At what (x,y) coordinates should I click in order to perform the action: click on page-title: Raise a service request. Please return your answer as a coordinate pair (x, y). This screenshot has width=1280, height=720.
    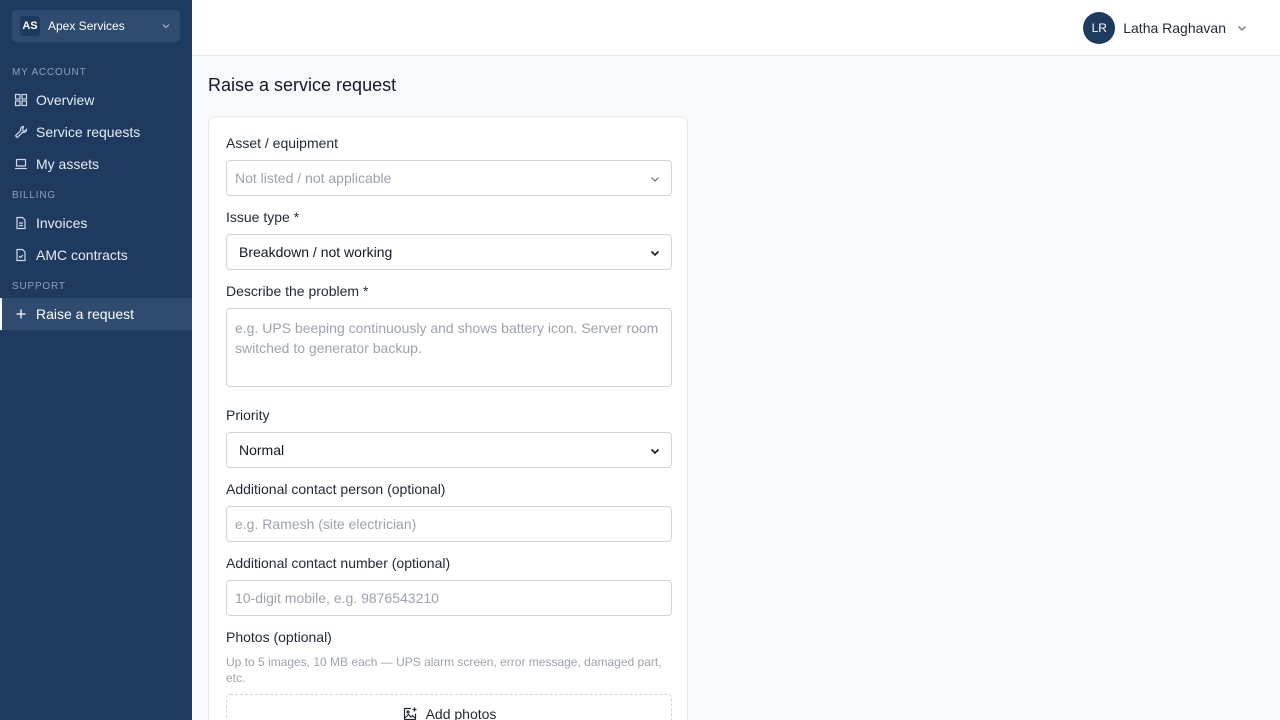
    Looking at the image, I should click on (302, 85).